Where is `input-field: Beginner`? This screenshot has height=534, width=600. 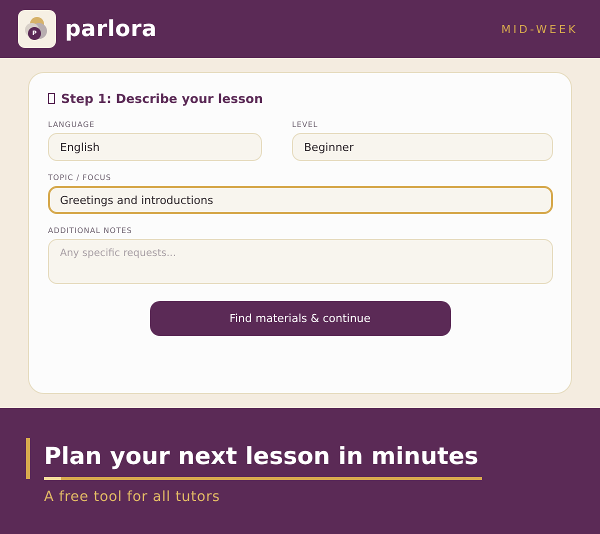 input-field: Beginner is located at coordinates (422, 147).